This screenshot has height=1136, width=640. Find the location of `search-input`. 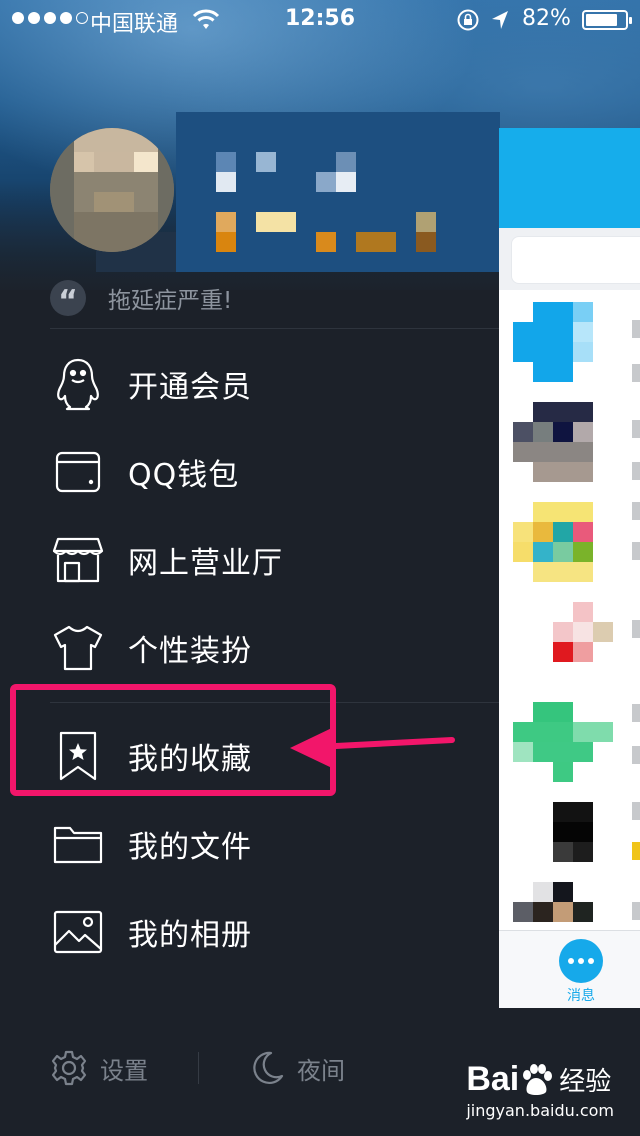

search-input is located at coordinates (575, 260).